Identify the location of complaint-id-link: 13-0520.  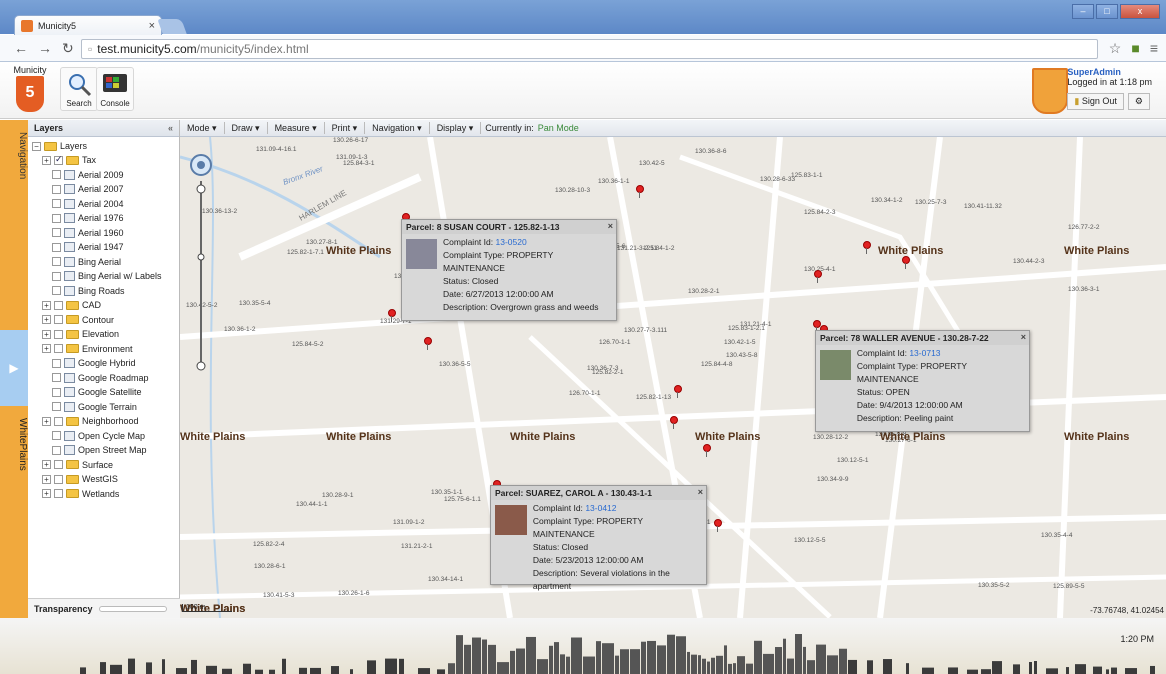
(510, 242).